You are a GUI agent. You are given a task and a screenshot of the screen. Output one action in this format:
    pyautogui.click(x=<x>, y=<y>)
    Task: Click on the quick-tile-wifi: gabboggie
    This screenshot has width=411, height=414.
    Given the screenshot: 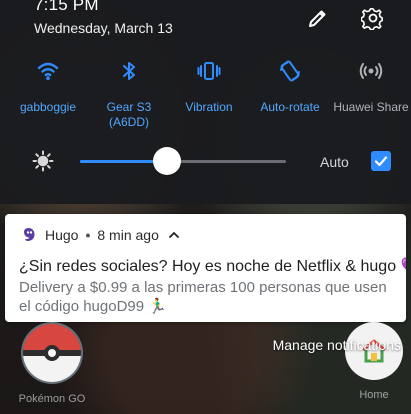 What is the action you would take?
    pyautogui.click(x=48, y=86)
    